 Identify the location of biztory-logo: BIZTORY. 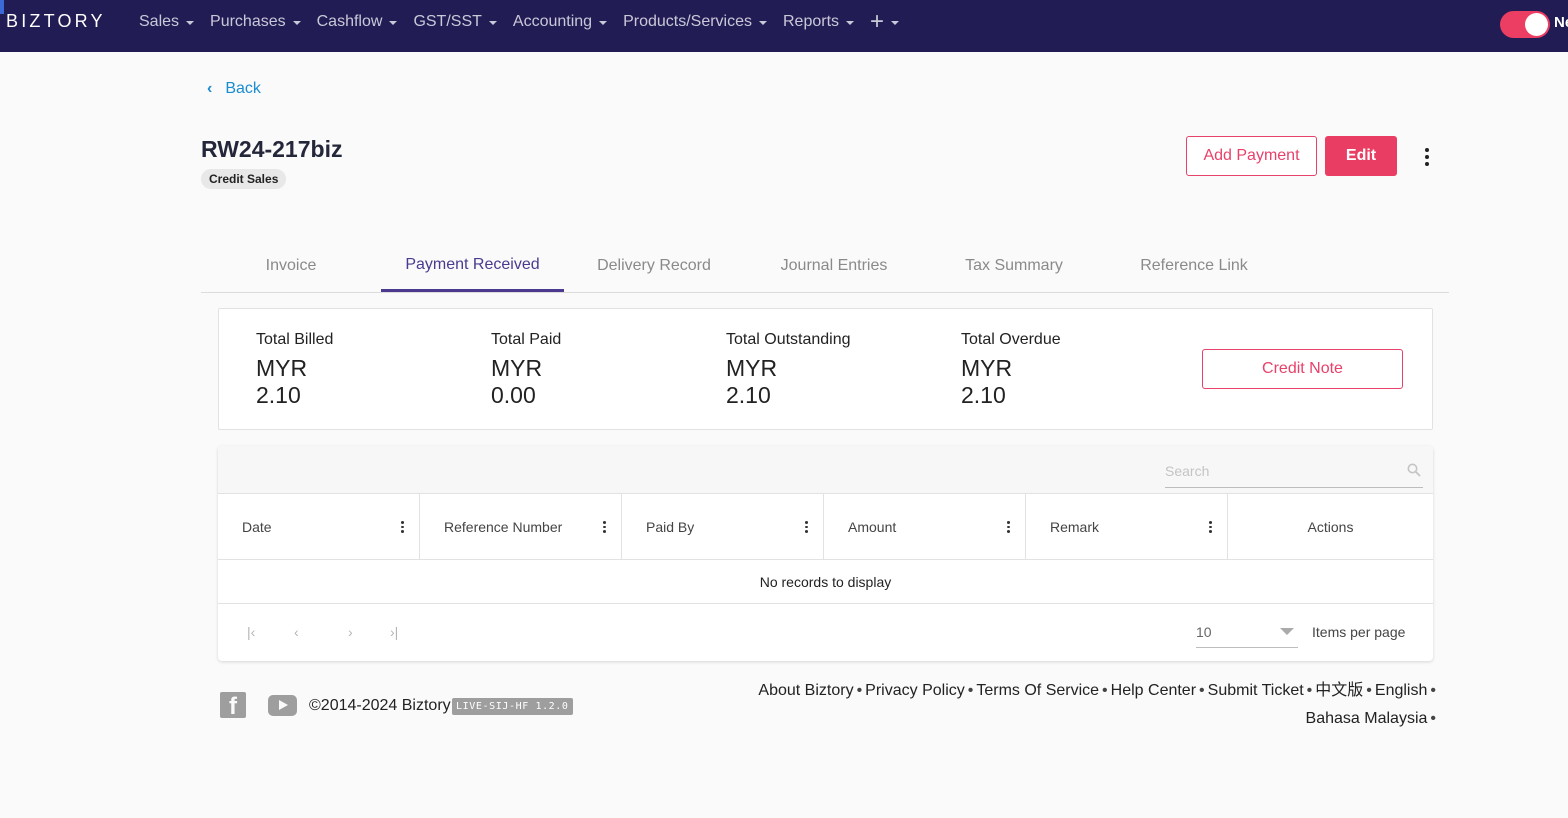
(56, 21).